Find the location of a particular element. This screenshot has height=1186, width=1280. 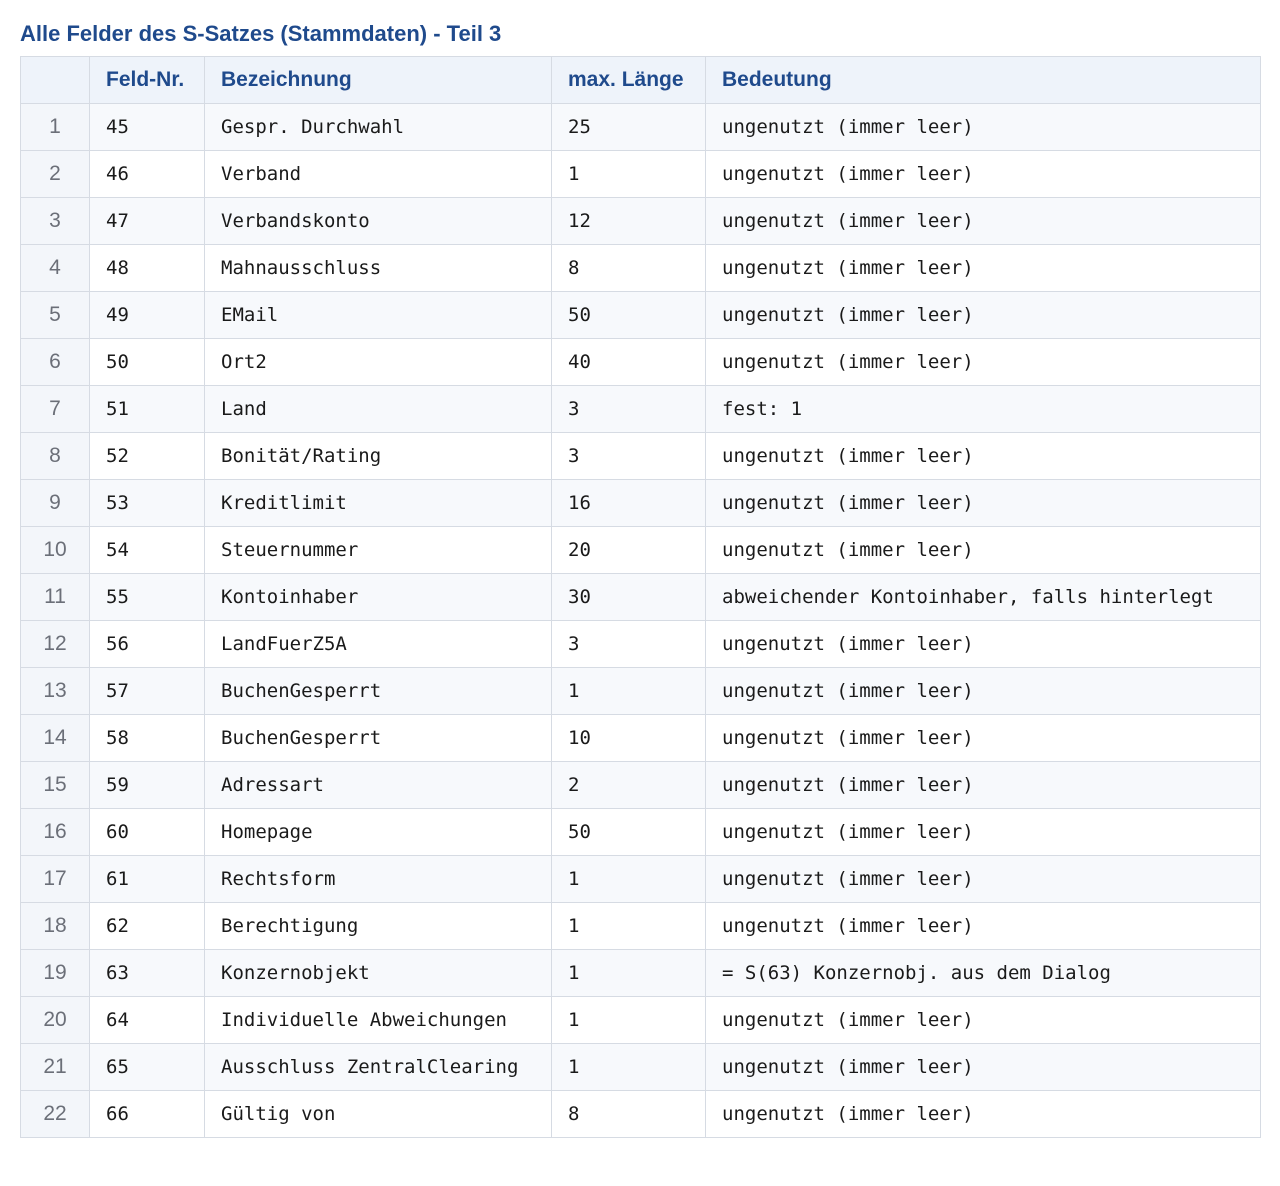

table-row: 5 49 EMail 50 ungenutzt (immer leer) is located at coordinates (640, 315).